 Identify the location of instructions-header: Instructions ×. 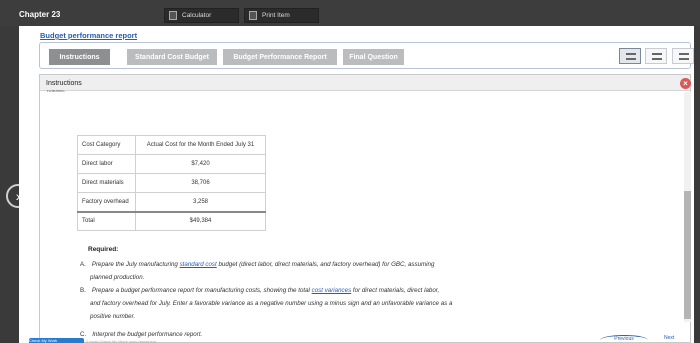
(365, 83).